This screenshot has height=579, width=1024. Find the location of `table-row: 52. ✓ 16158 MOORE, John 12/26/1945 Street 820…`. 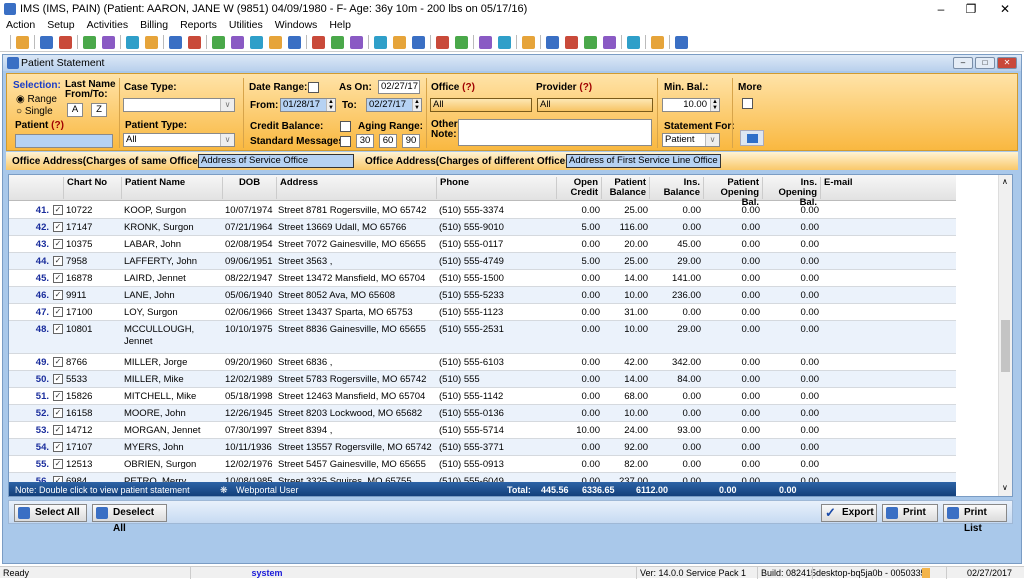

table-row: 52. ✓ 16158 MOORE, John 12/26/1945 Street 820… is located at coordinates (482, 413).